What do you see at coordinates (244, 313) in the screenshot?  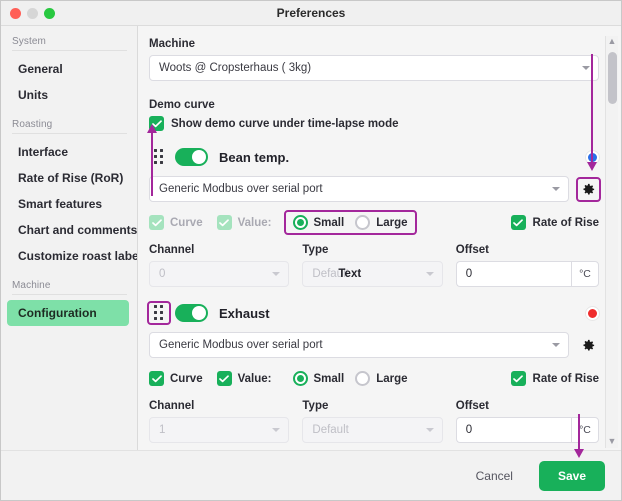 I see `exhaust-name: Exhaust` at bounding box center [244, 313].